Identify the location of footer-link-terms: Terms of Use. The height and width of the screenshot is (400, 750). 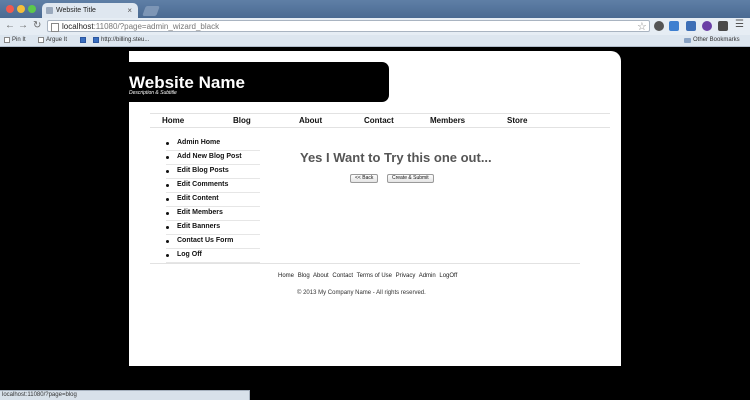
(374, 276).